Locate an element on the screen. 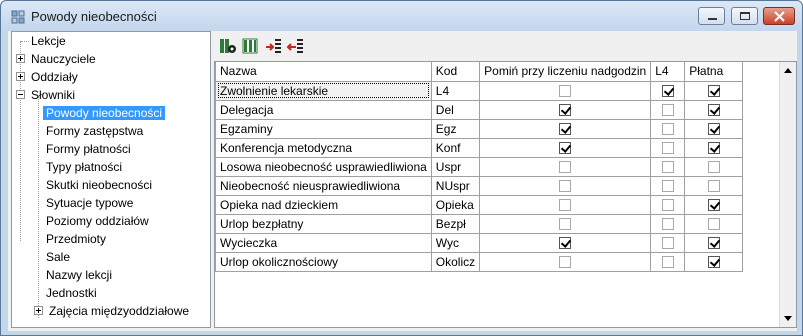  tree-item-jednostki: Jednostki is located at coordinates (71, 293).